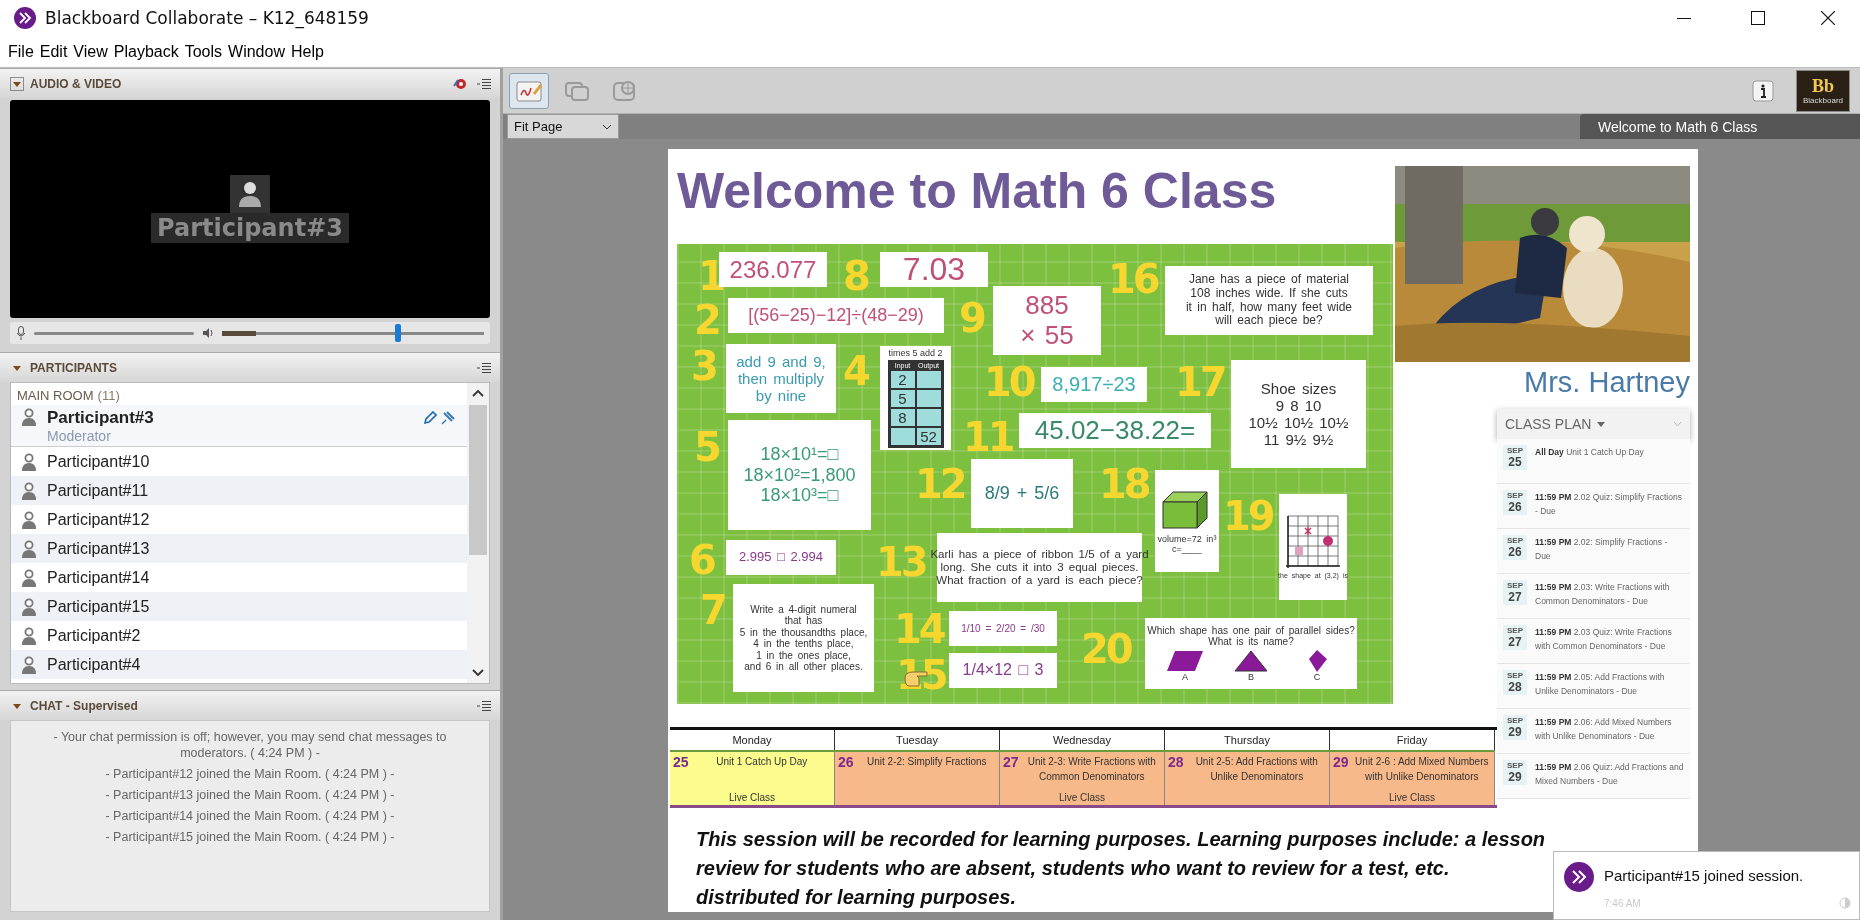  Describe the element at coordinates (250, 816) in the screenshot. I see `chat-message: - Participant#14 joined the Main Room. ( 4:24 PM ) -` at that location.